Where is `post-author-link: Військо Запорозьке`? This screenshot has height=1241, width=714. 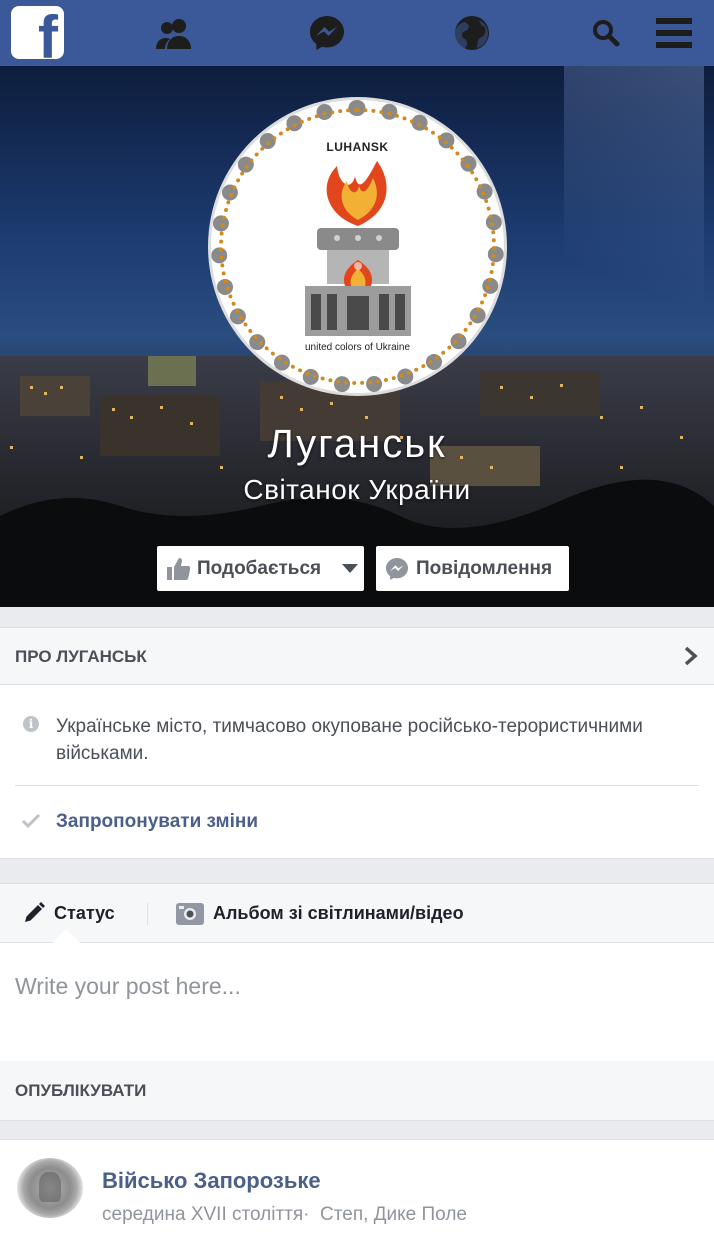 post-author-link: Військо Запорозьке is located at coordinates (211, 1181).